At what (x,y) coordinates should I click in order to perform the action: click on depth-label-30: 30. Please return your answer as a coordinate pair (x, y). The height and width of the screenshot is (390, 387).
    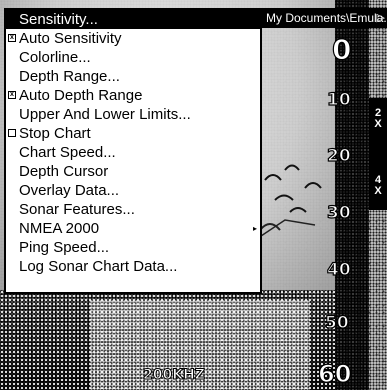
    Looking at the image, I should click on (338, 212).